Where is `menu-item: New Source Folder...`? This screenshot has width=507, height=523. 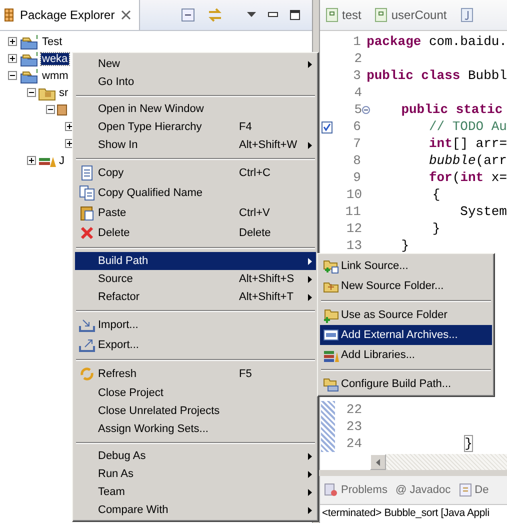
menu-item: New Source Folder... is located at coordinates (406, 286).